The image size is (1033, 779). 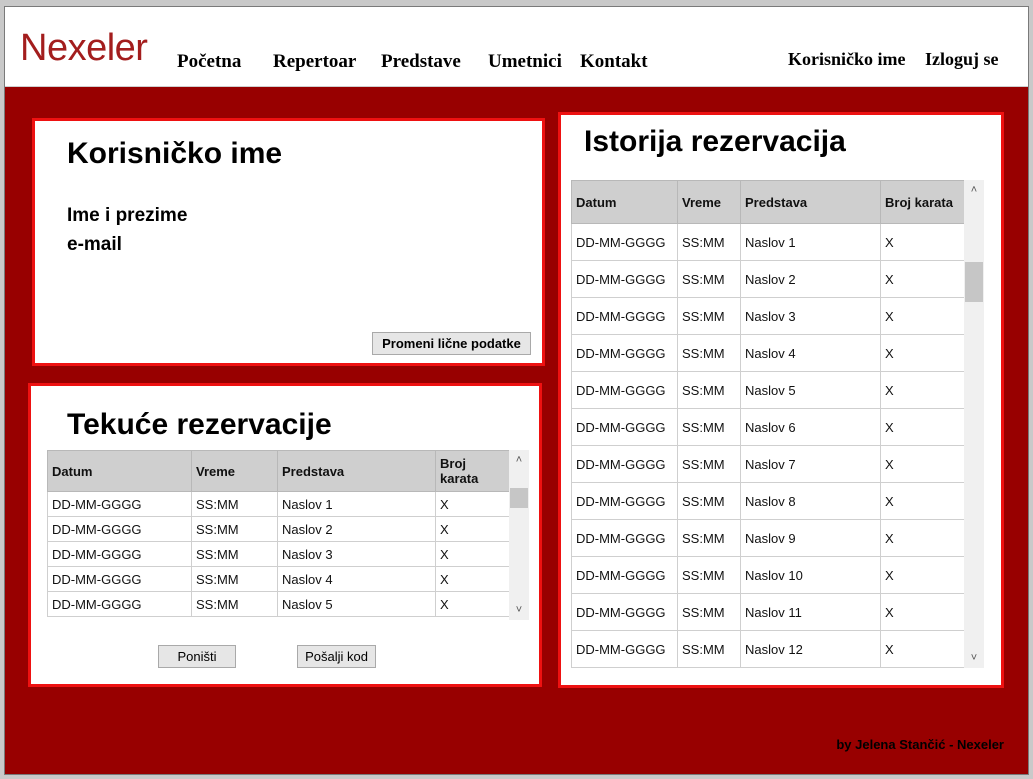 I want to click on nav-pocetna: Početna, so click(x=209, y=62).